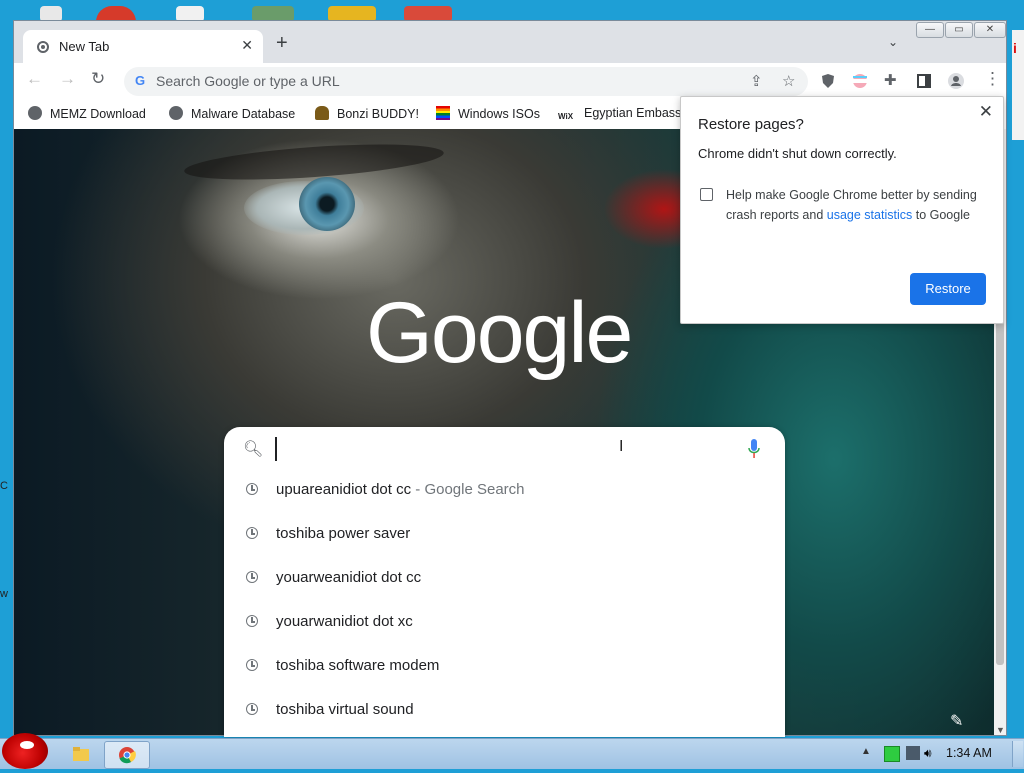 Image resolution: width=1024 pixels, height=773 pixels. What do you see at coordinates (327, 204) in the screenshot?
I see `background-image-detail` at bounding box center [327, 204].